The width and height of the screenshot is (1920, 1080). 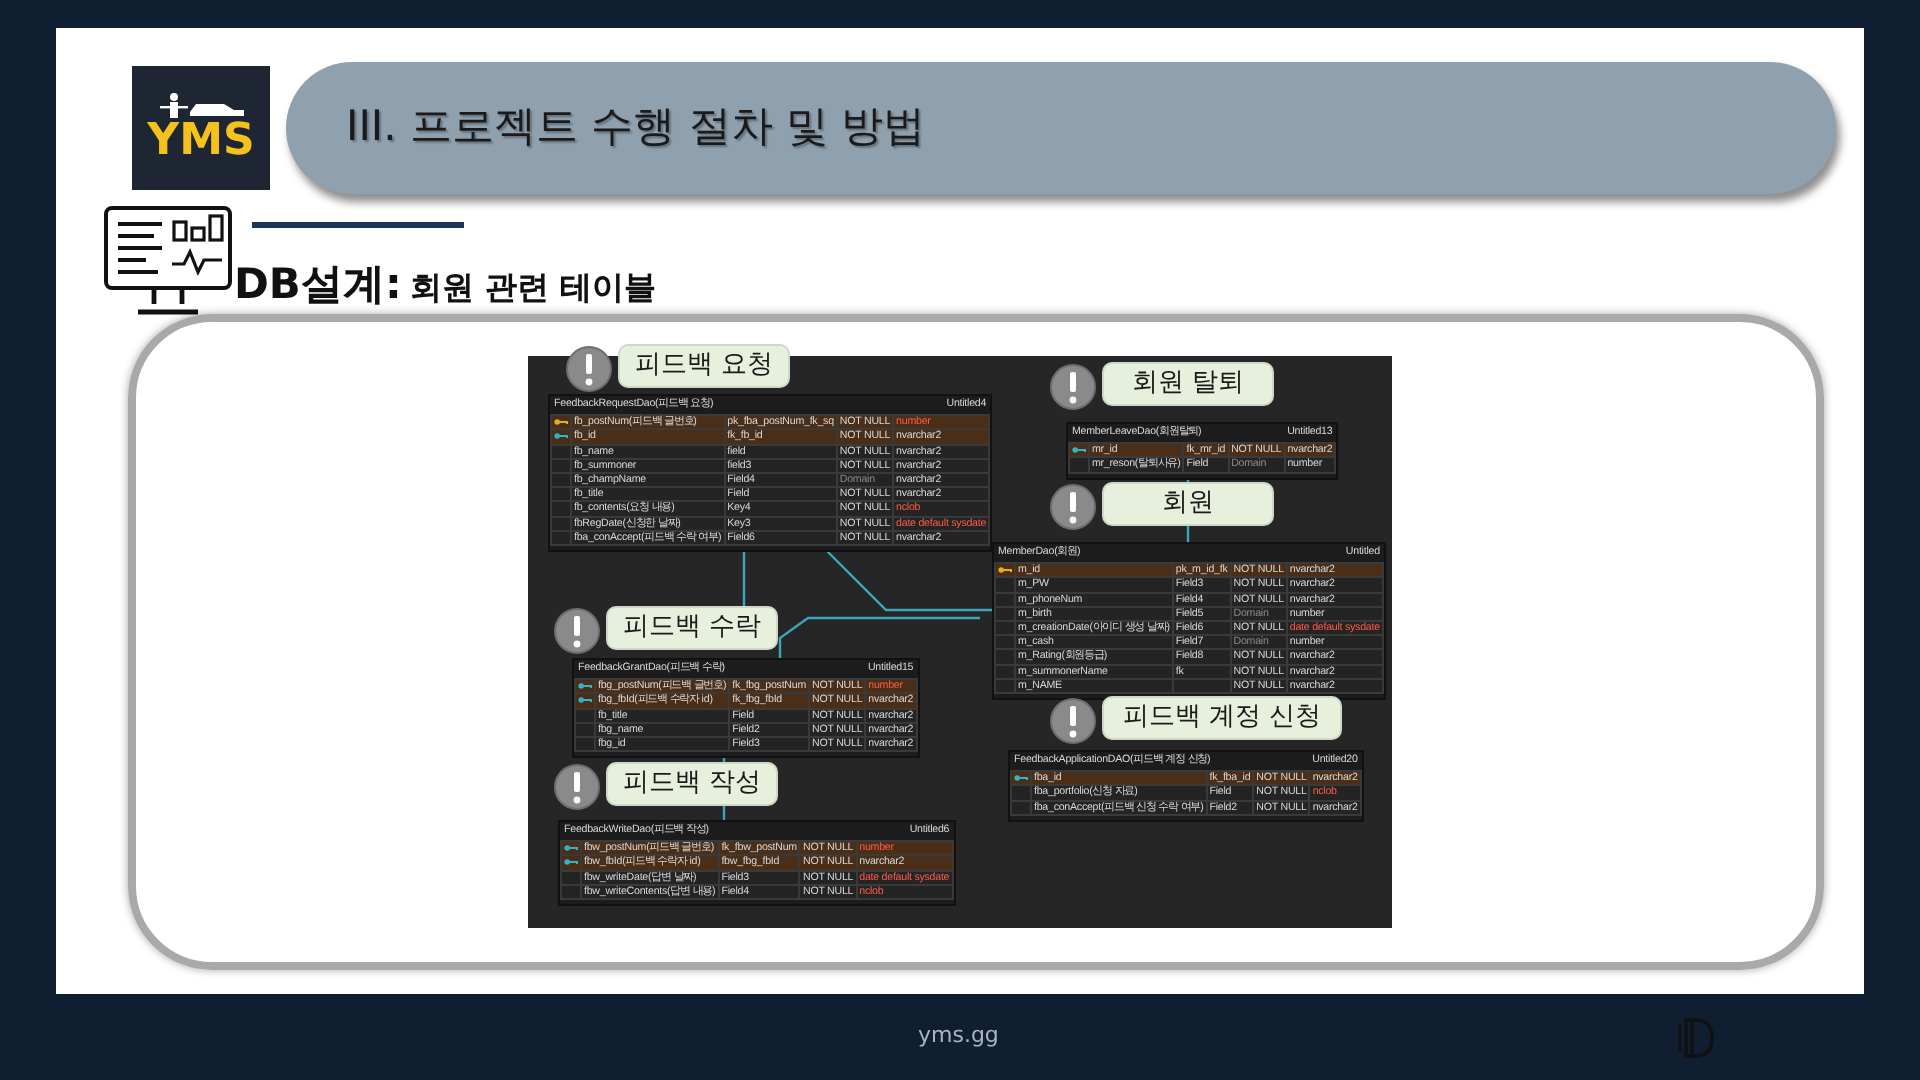 I want to click on slide-title: III. 프로젝트 수행 절차 및 방법, so click(x=636, y=127).